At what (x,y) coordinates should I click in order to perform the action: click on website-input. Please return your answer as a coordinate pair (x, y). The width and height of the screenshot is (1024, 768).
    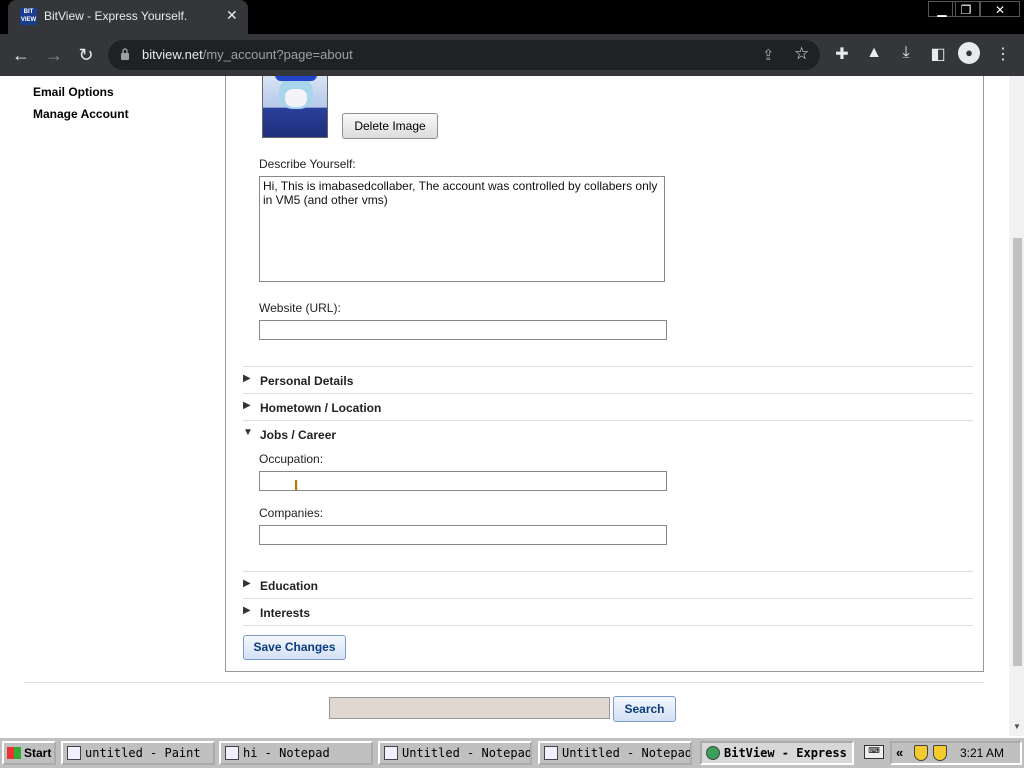
    Looking at the image, I should click on (463, 330).